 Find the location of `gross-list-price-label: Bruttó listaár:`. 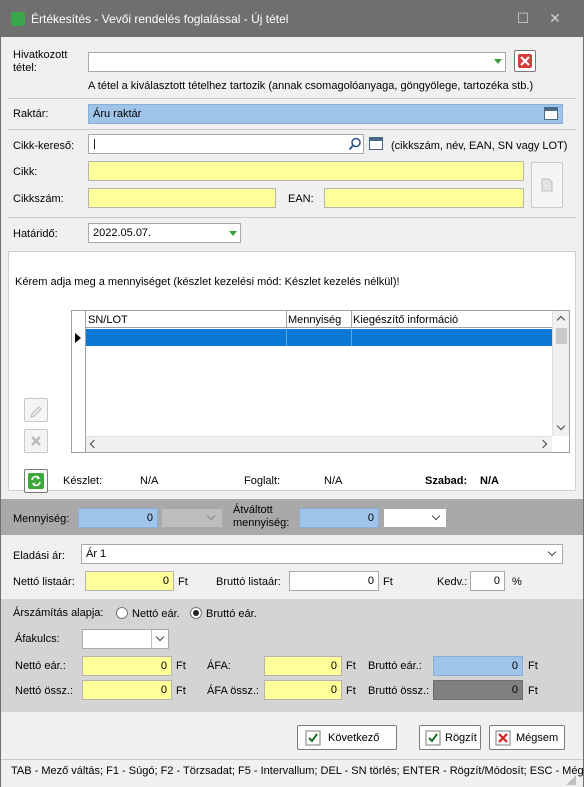

gross-list-price-label: Bruttó listaár: is located at coordinates (248, 582).